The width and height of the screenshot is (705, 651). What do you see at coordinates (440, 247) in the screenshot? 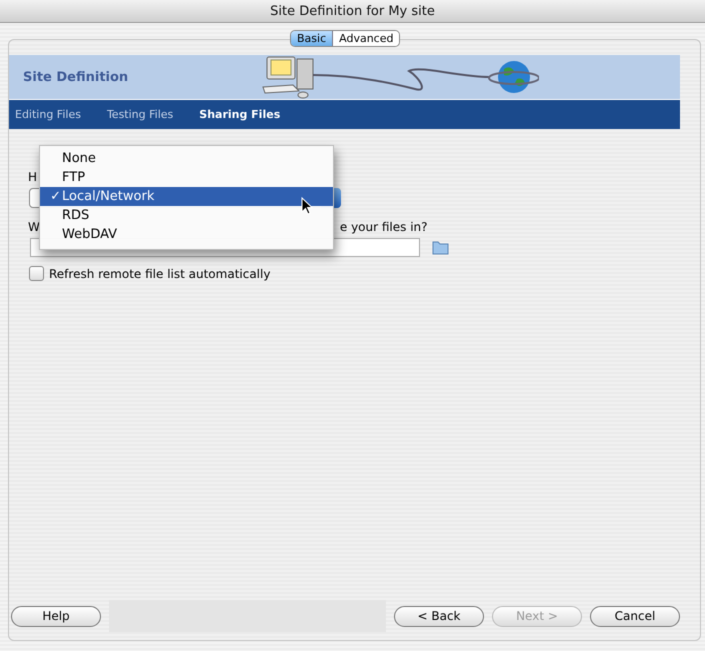
I see `folder-icon` at bounding box center [440, 247].